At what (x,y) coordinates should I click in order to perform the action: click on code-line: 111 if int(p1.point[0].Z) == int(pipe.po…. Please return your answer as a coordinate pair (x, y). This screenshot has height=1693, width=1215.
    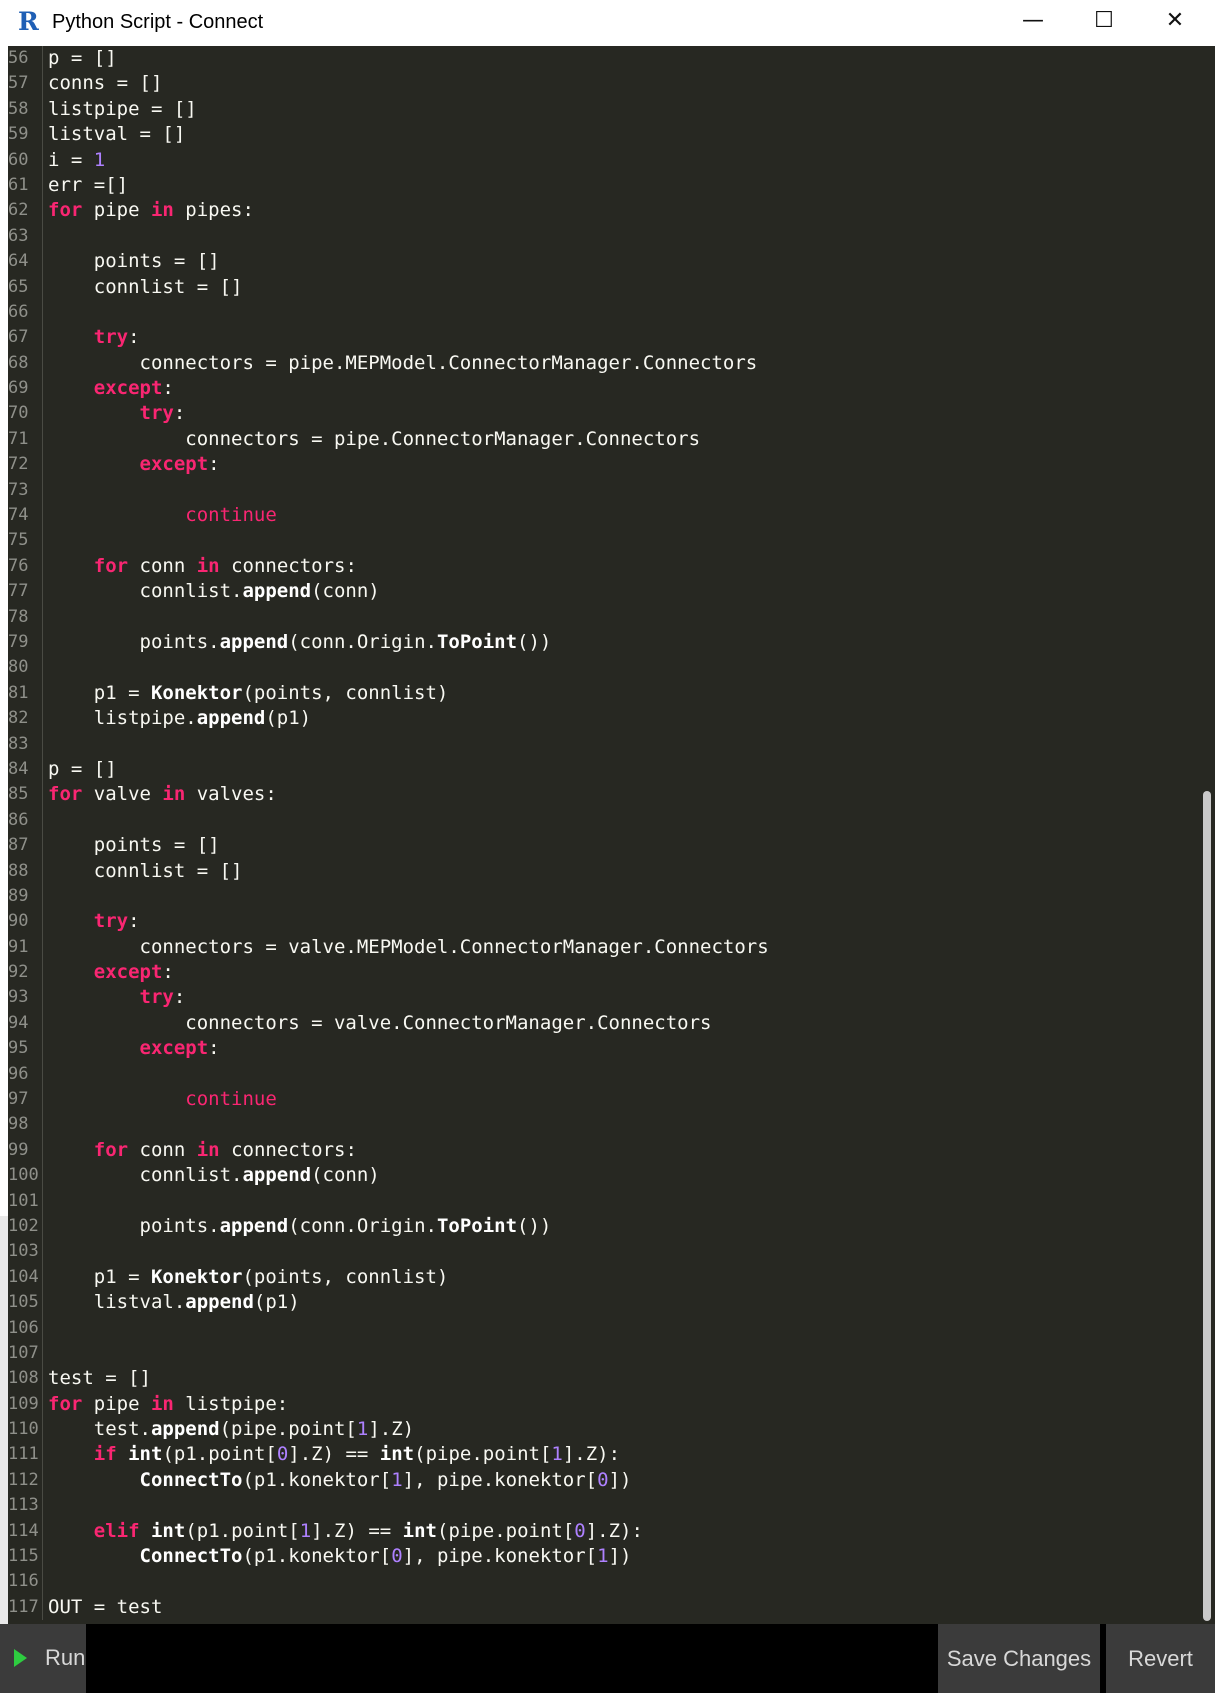
    Looking at the image, I should click on (603, 1455).